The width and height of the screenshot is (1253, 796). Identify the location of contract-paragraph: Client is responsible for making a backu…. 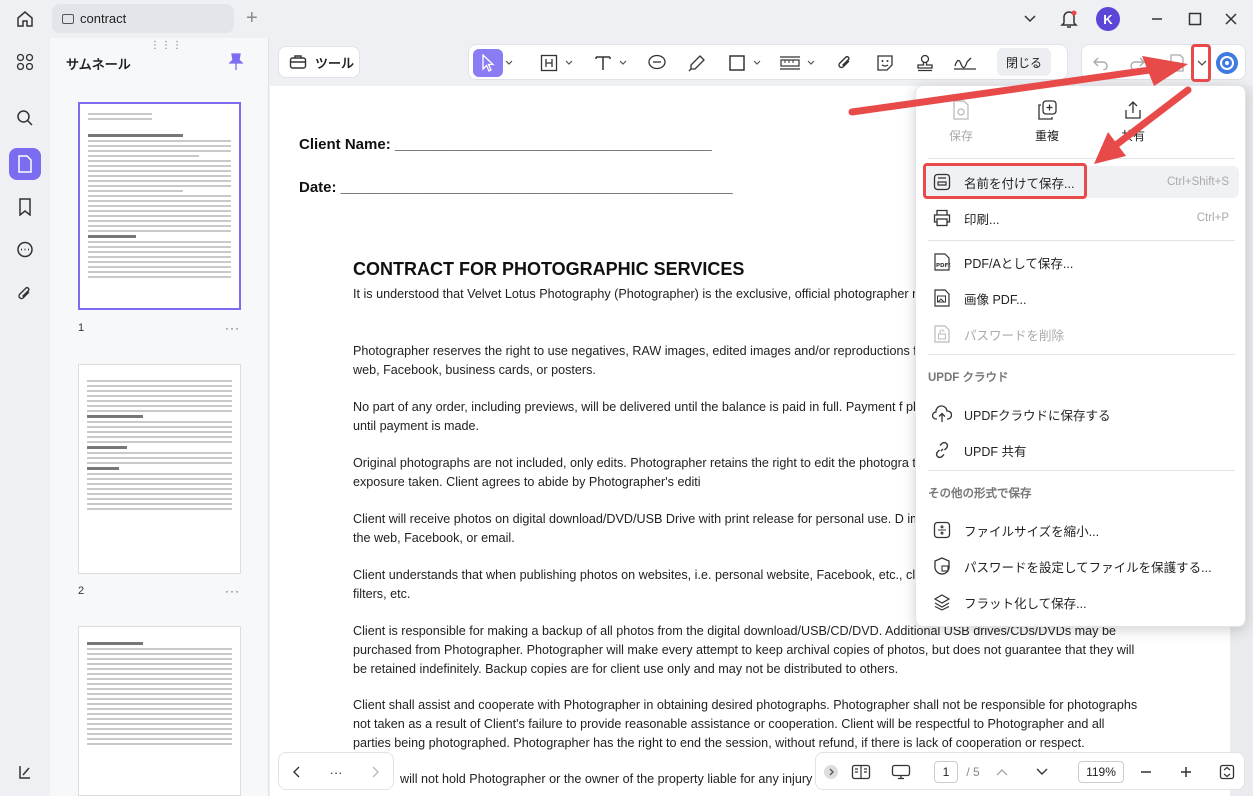
(744, 650).